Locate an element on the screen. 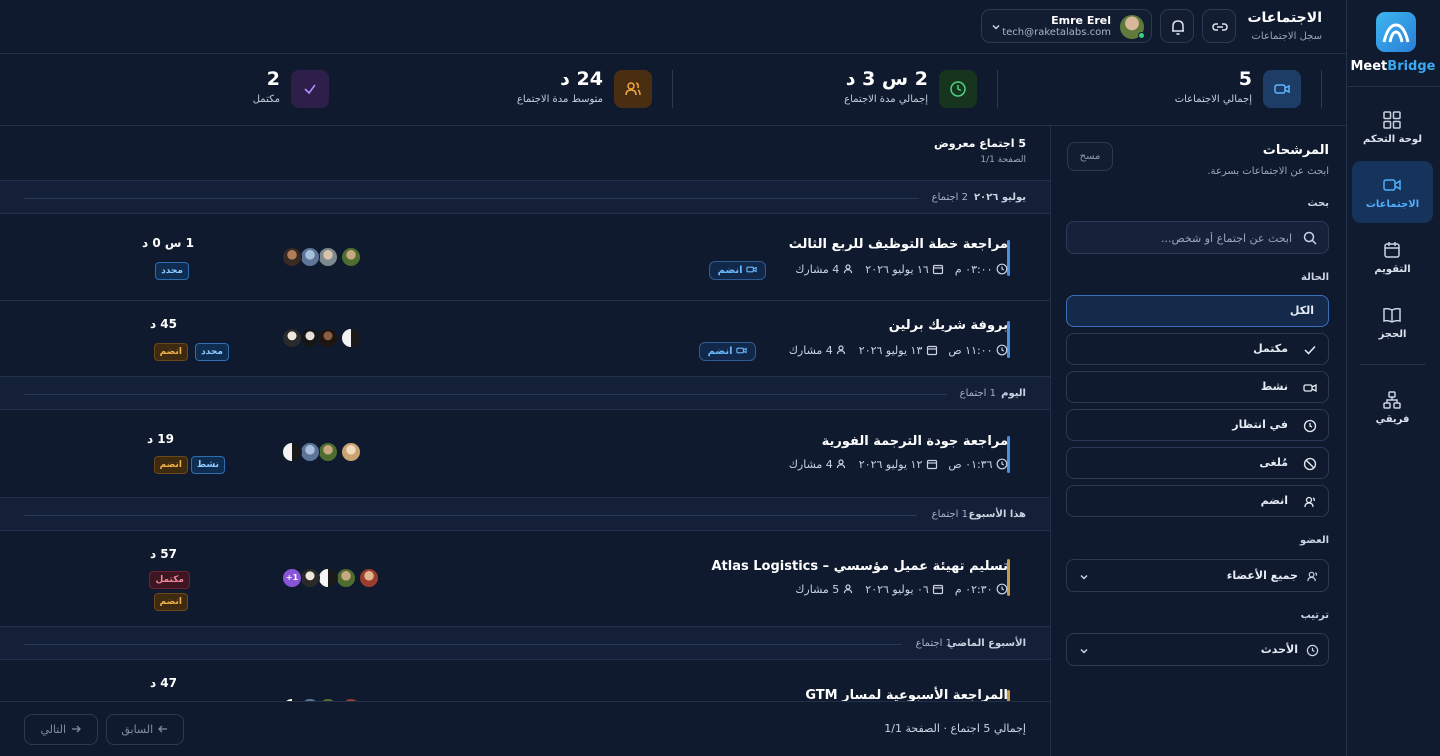 The height and width of the screenshot is (756, 1440). status-filter-all: الكل is located at coordinates (1197, 311).